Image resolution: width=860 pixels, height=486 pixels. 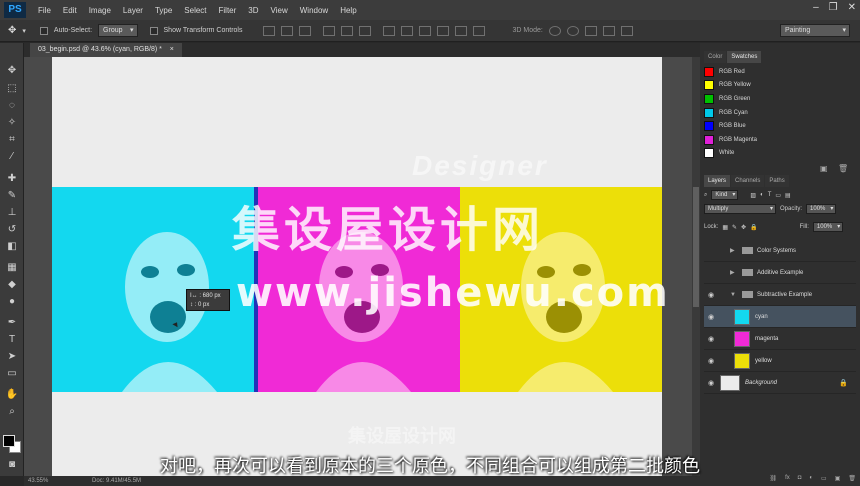 I want to click on 3d-drag-icon, so click(x=590, y=30).